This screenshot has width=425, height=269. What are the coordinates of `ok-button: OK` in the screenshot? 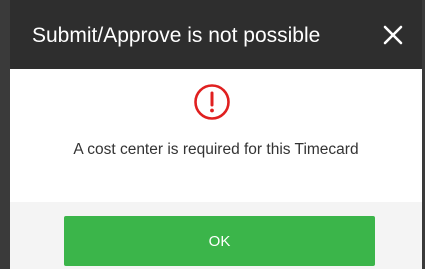 It's located at (219, 241).